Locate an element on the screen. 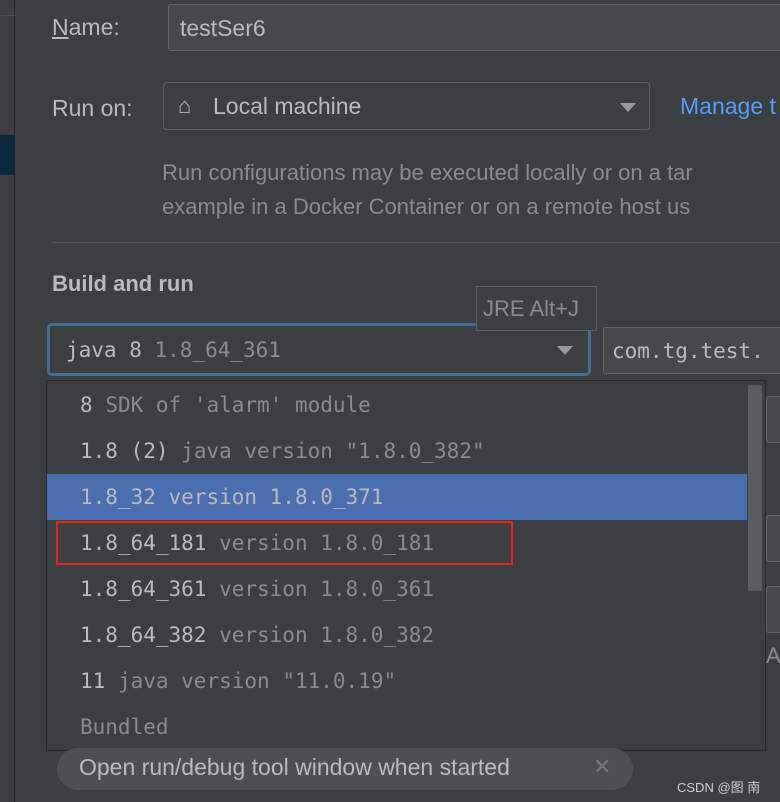 This screenshot has height=802, width=780. jre-option: 1.8 (2) java version "1.8.0_382" is located at coordinates (397, 451).